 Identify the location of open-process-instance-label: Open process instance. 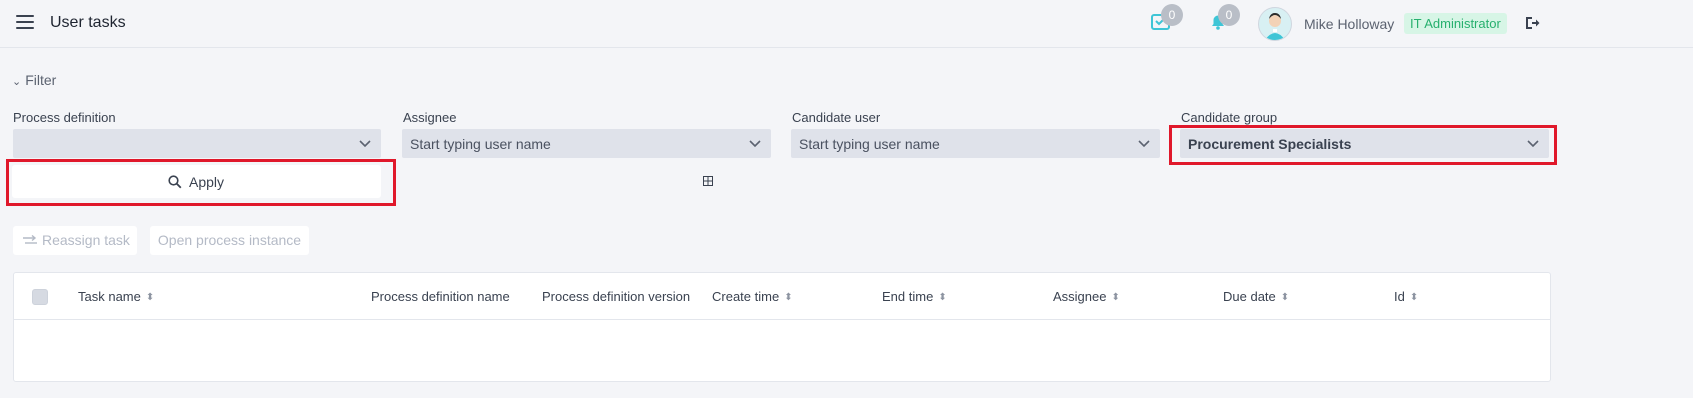
(229, 240).